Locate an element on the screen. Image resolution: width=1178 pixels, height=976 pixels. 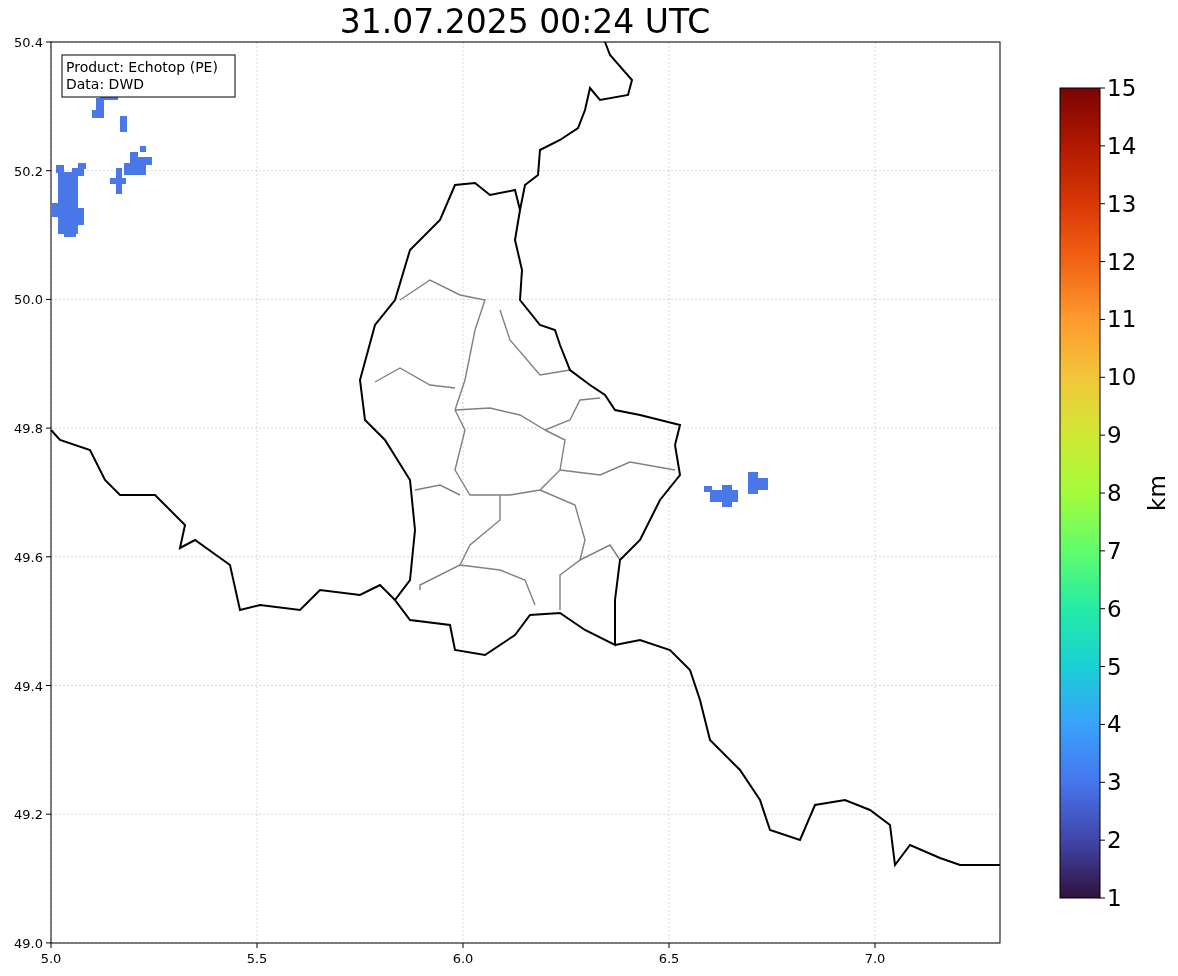
axis-tick-label: 49.2 is located at coordinates (28, 815).